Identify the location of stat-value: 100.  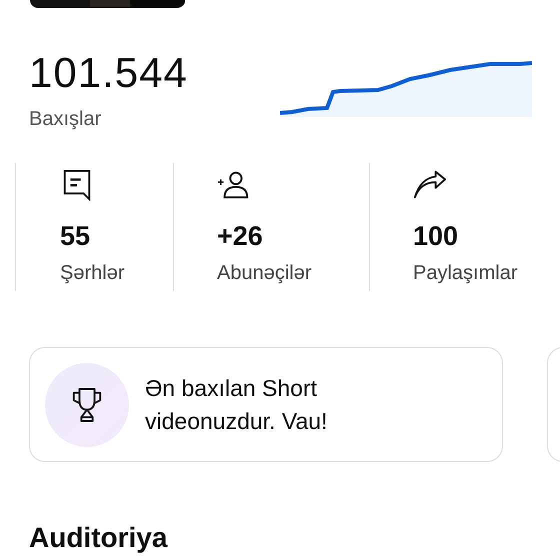
(436, 236).